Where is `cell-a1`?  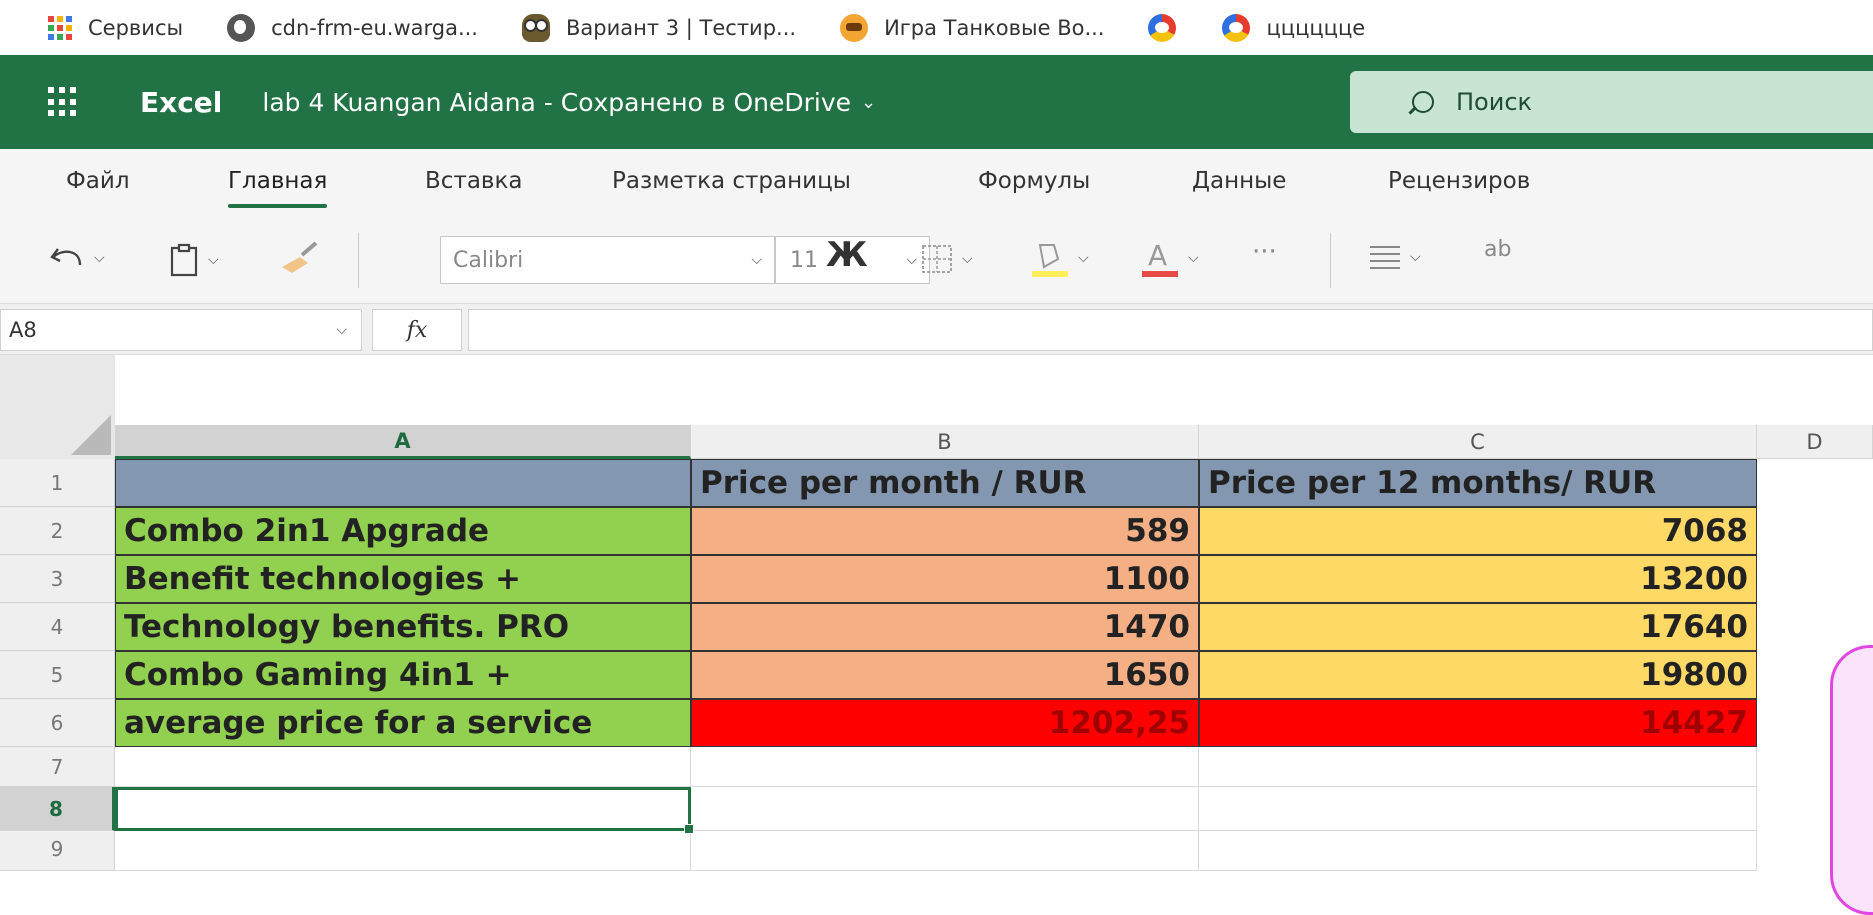
cell-a1 is located at coordinates (403, 483).